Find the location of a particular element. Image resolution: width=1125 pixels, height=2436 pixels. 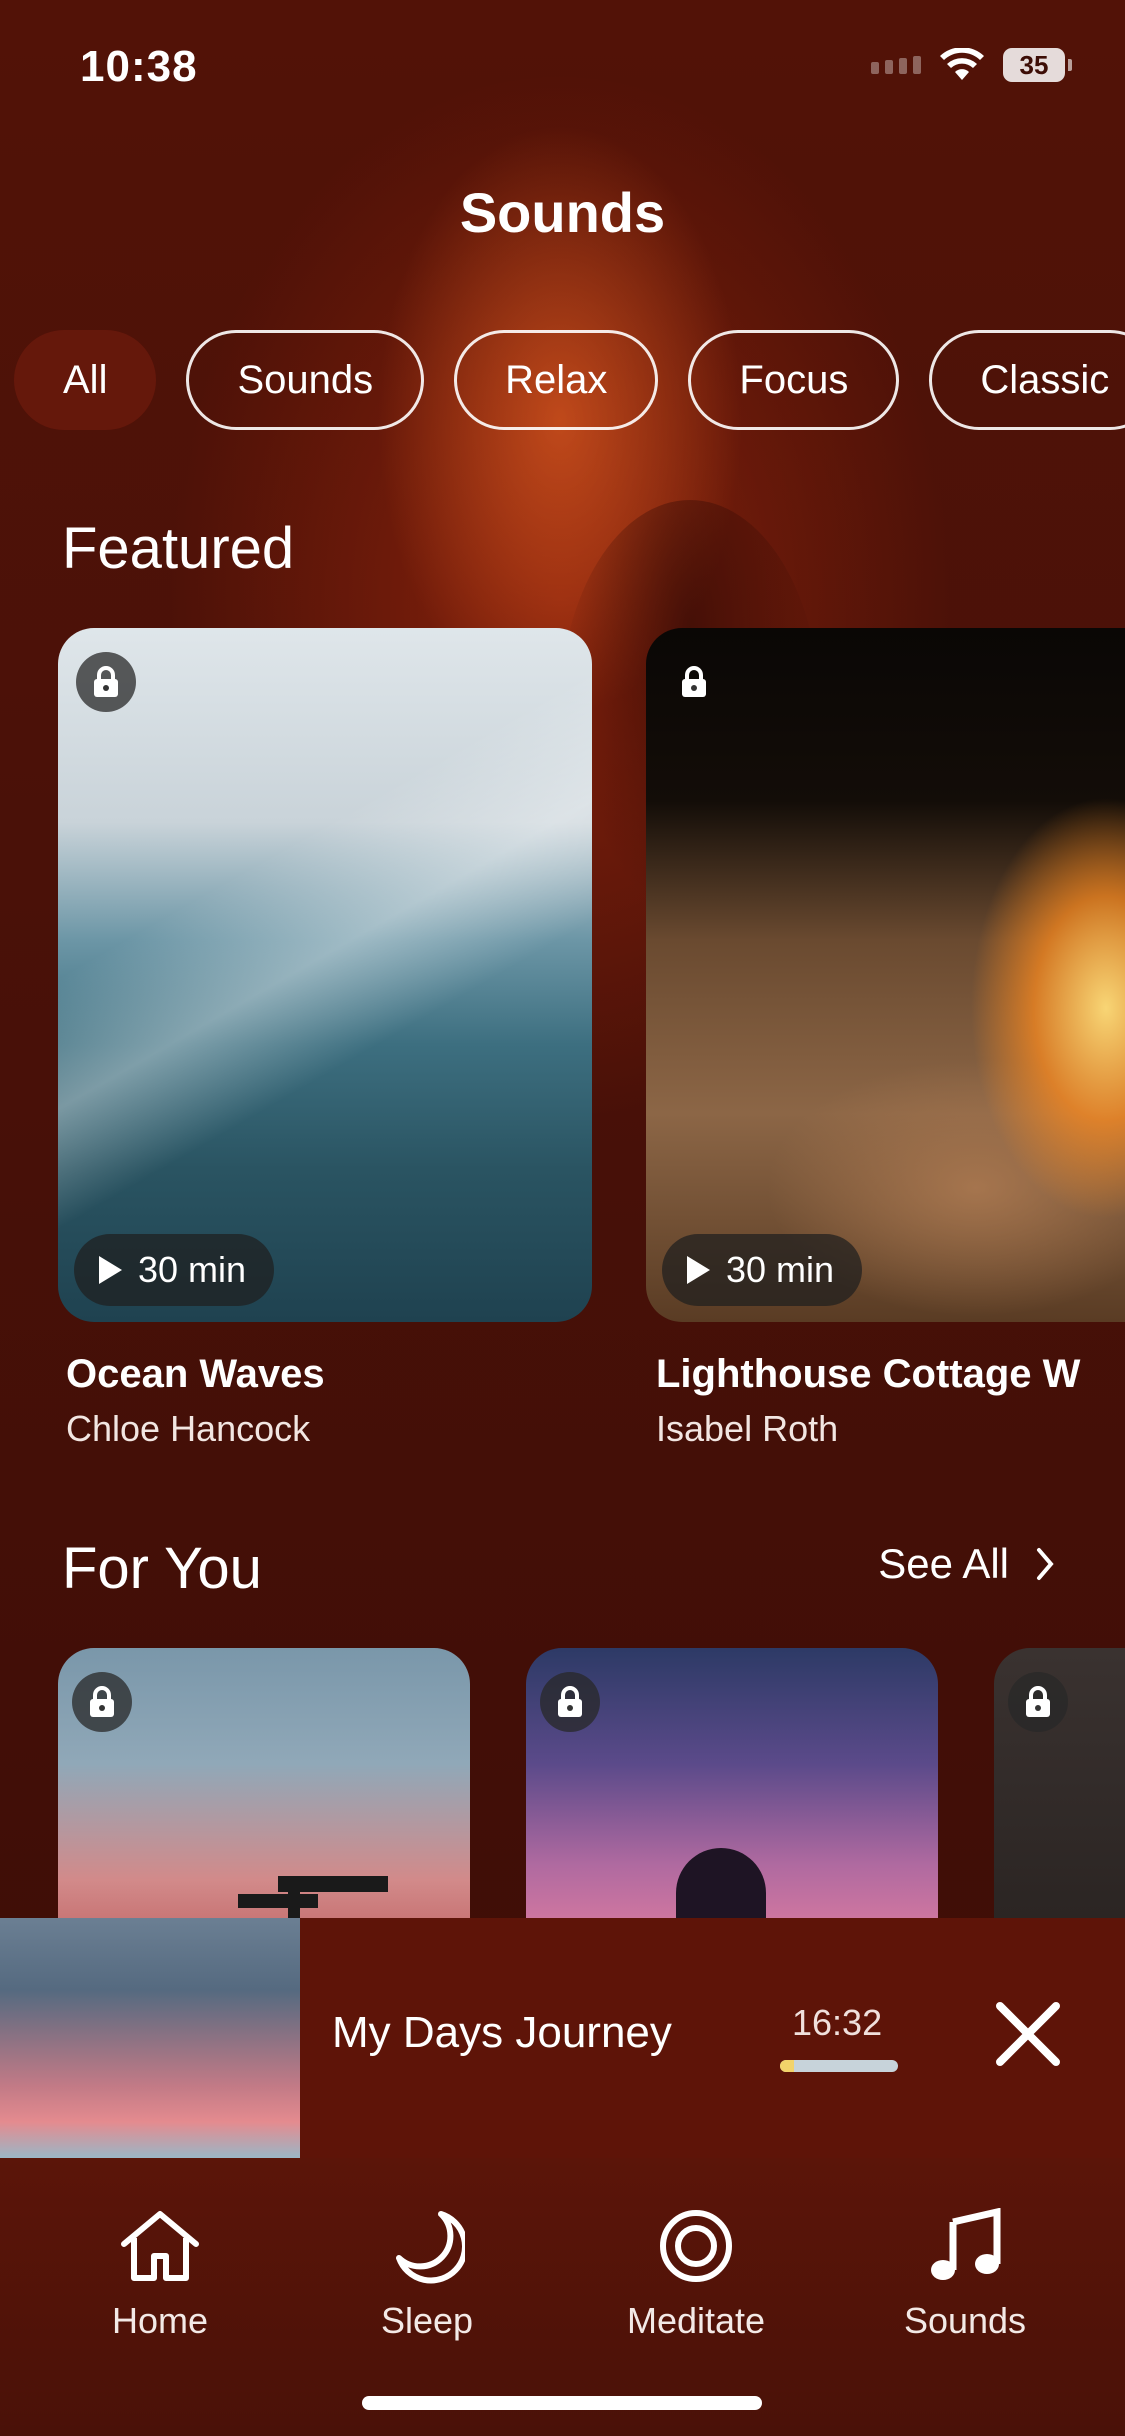

card-author: Chloe Hancock is located at coordinates (188, 1428).